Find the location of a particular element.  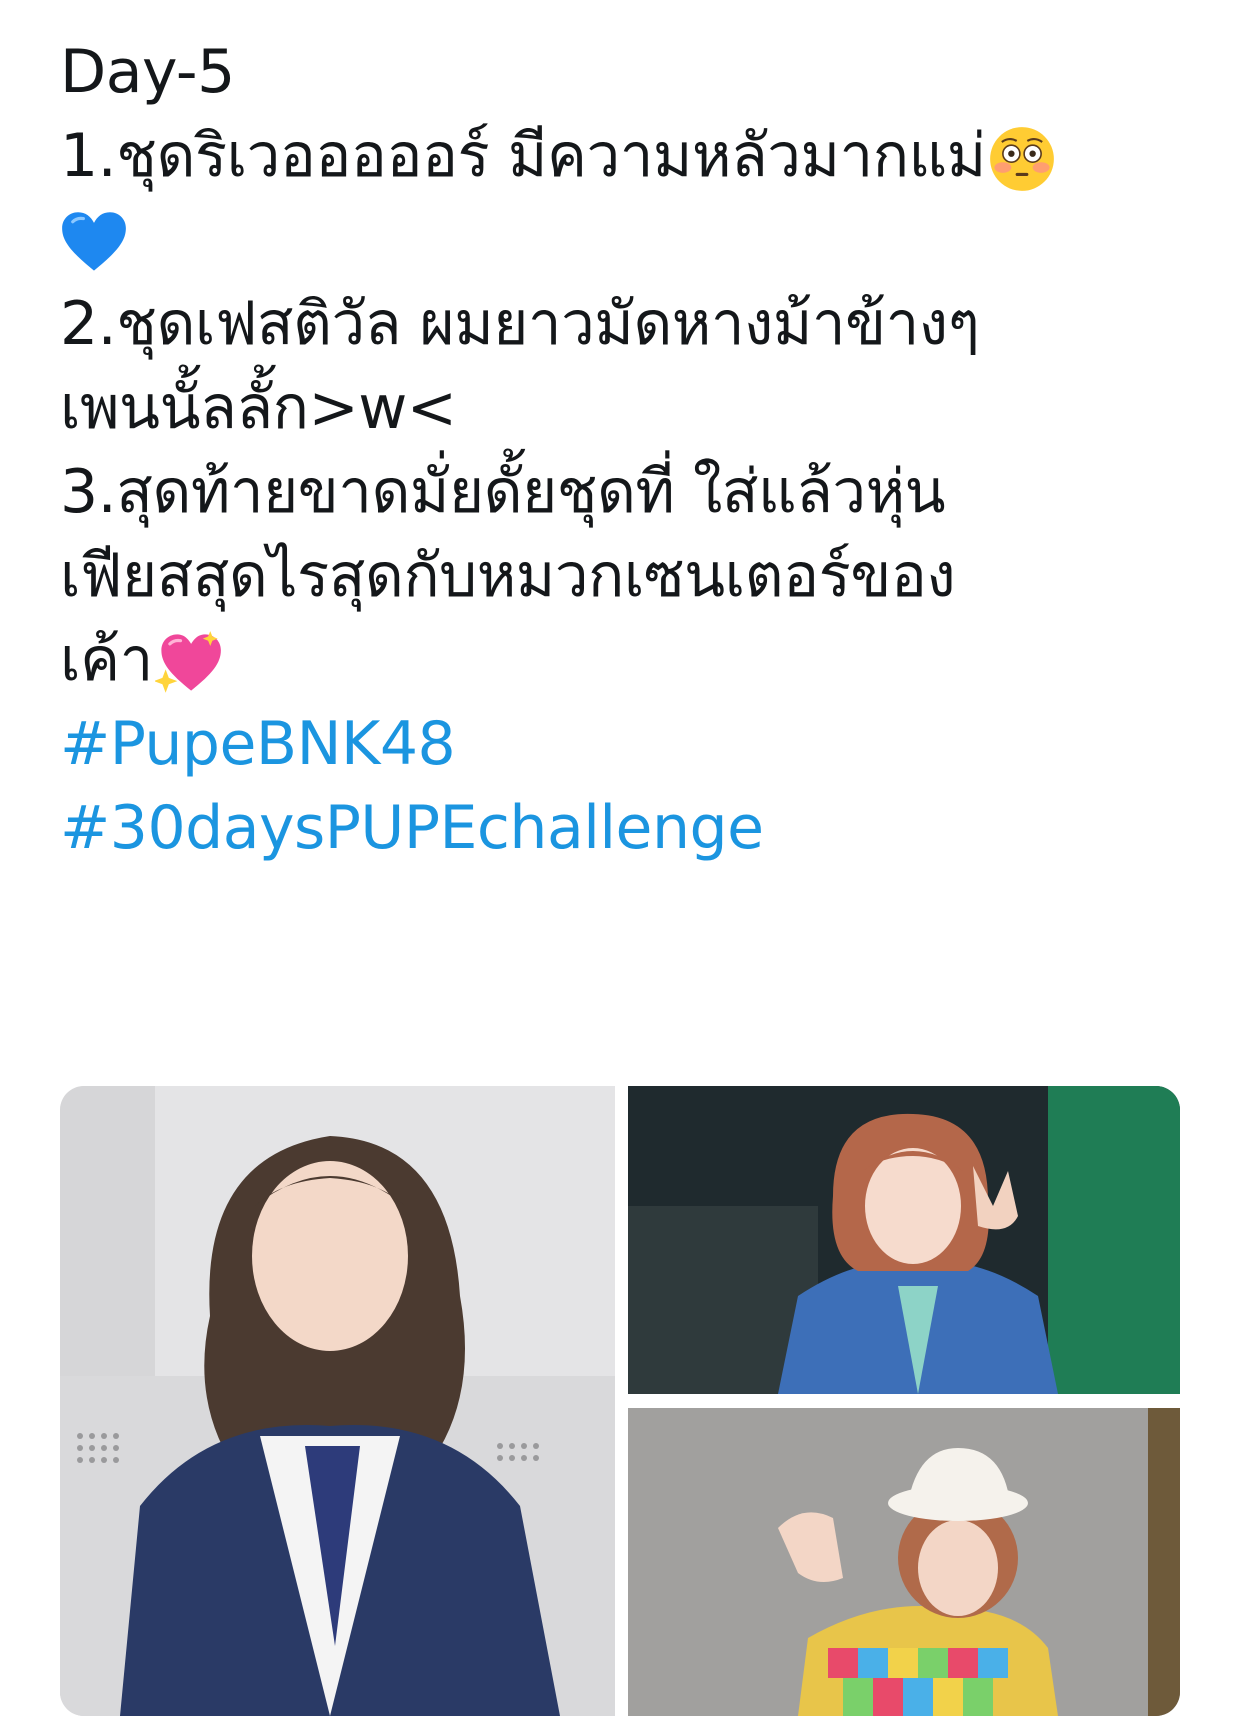

hashtag-link-30dayspupechallenge: #30daysPUPEchallenge is located at coordinates (620, 828).